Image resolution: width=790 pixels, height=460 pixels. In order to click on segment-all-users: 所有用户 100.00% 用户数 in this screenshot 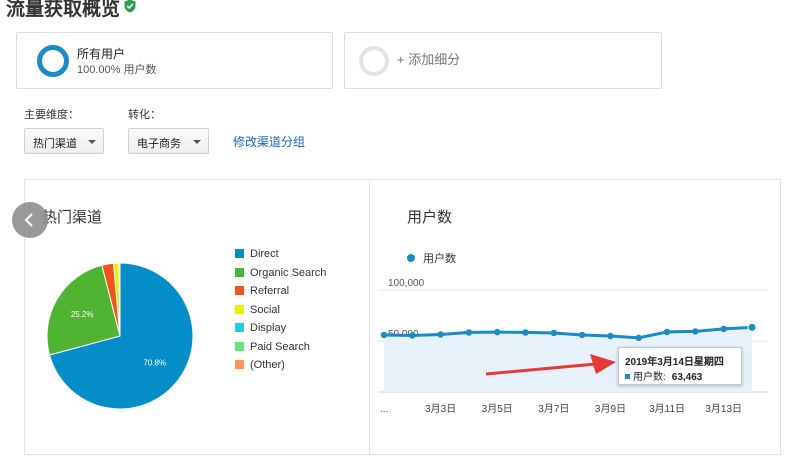, I will do `click(174, 60)`.